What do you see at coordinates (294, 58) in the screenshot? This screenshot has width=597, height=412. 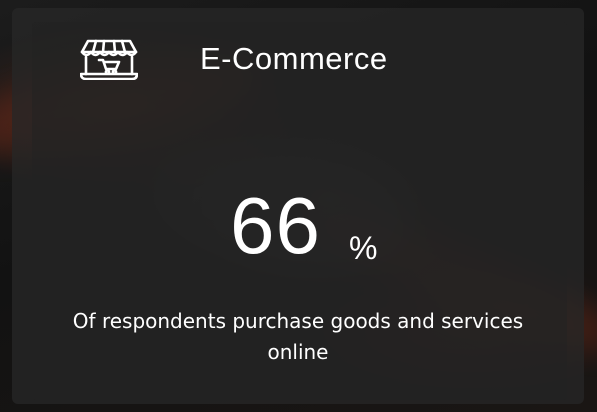 I see `card-title: E-Commerce` at bounding box center [294, 58].